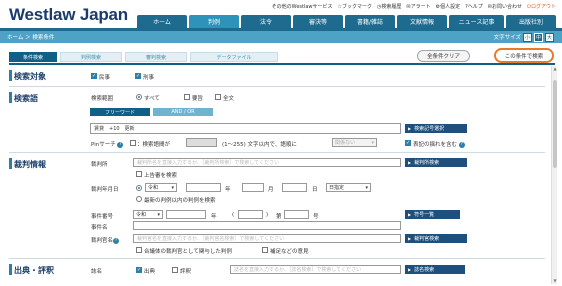 Image resolution: width=562 pixels, height=286 pixels. Describe the element at coordinates (436, 128) in the screenshot. I see `search-symbol-button: 検索記号選択` at that location.